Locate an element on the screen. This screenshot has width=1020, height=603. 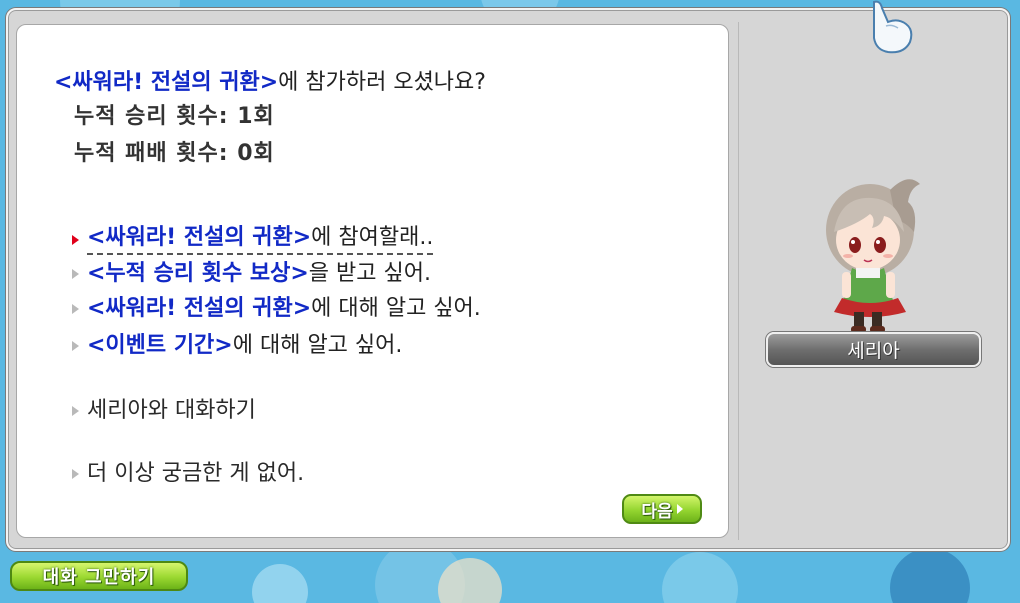
option-event-info: <싸워라! 전설의 귀환> 에 대해 알고 싶어. is located at coordinates (276, 309).